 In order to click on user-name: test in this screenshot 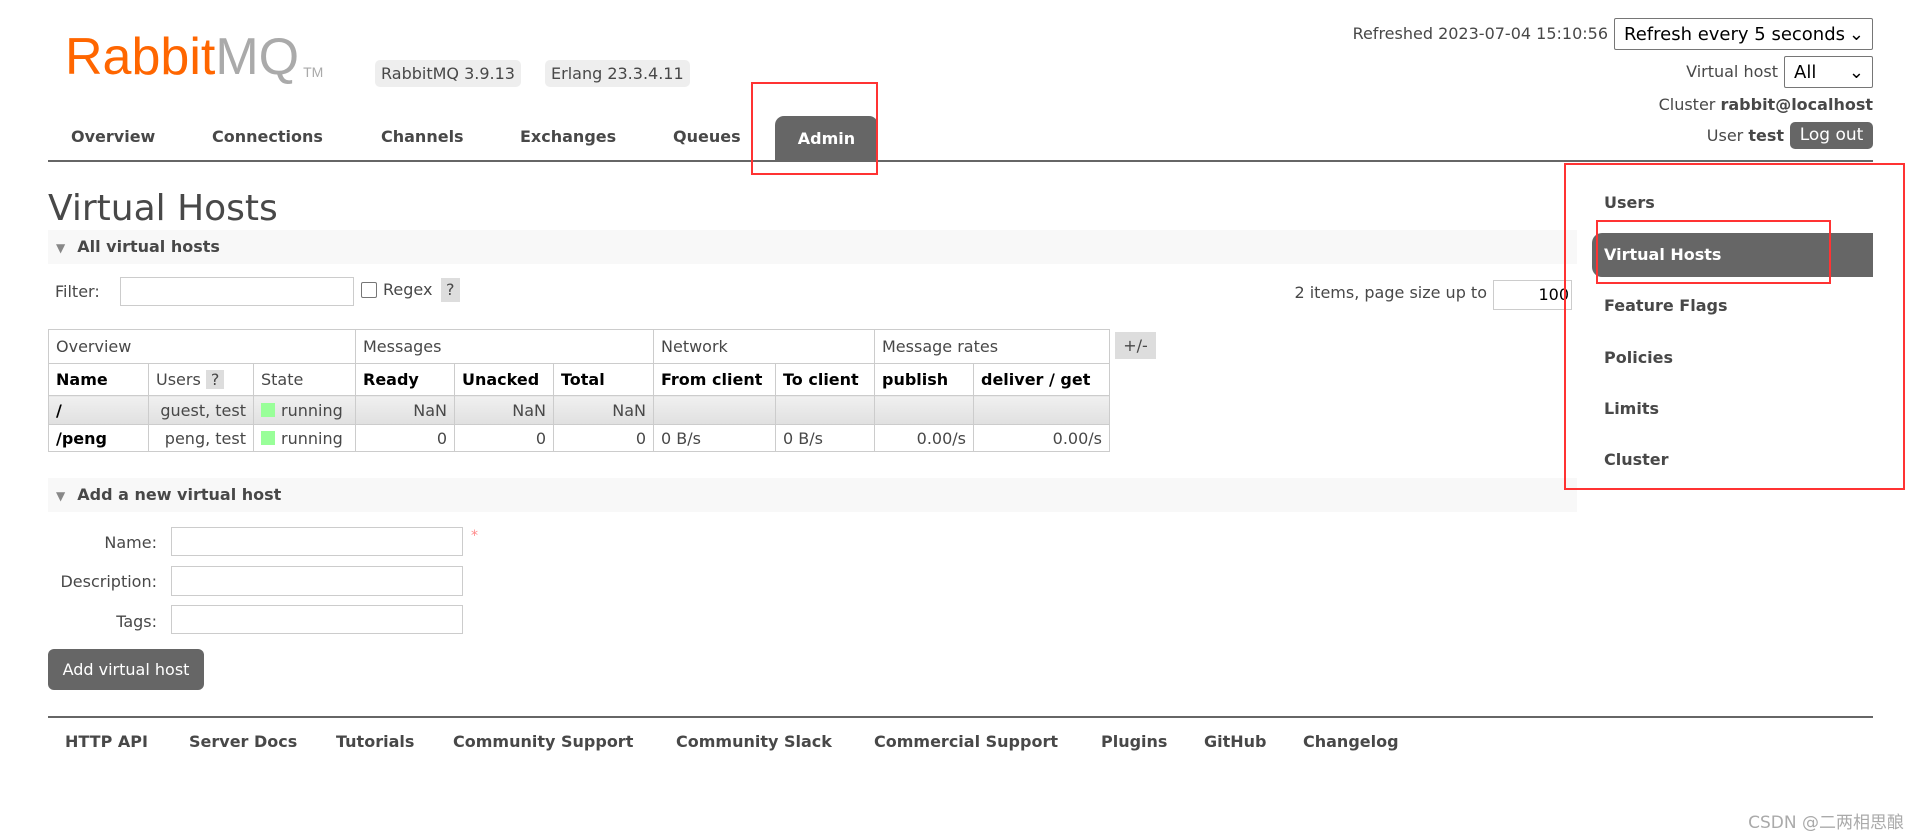, I will do `click(1766, 135)`.